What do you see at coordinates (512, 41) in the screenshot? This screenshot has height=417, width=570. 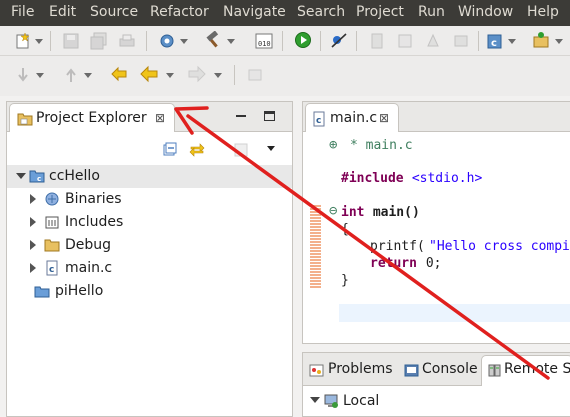 I see `new-c-dropdown-icon` at bounding box center [512, 41].